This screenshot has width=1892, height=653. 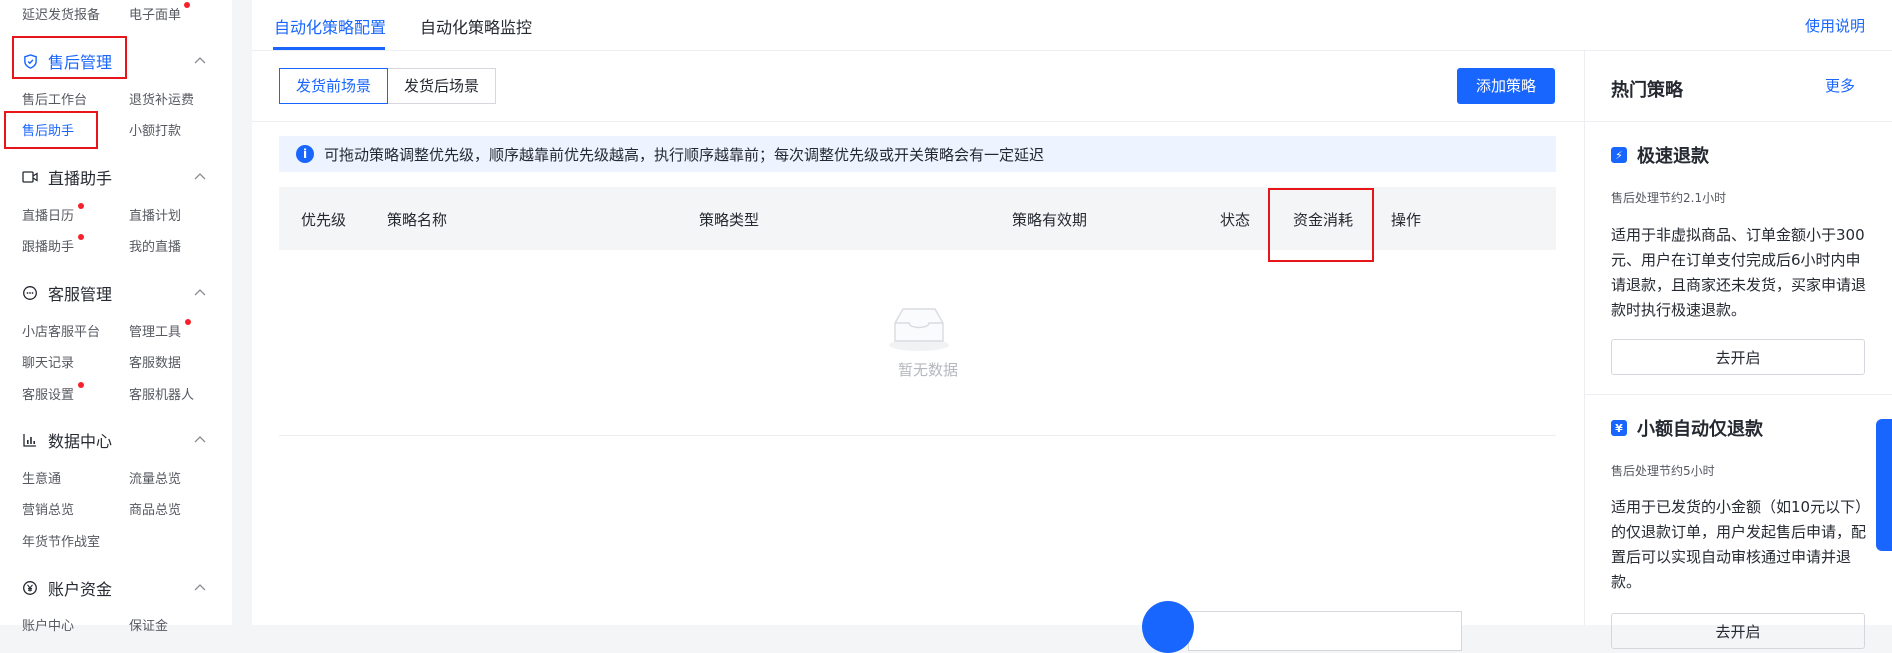 What do you see at coordinates (1835, 25) in the screenshot?
I see `help-link: 使用说明` at bounding box center [1835, 25].